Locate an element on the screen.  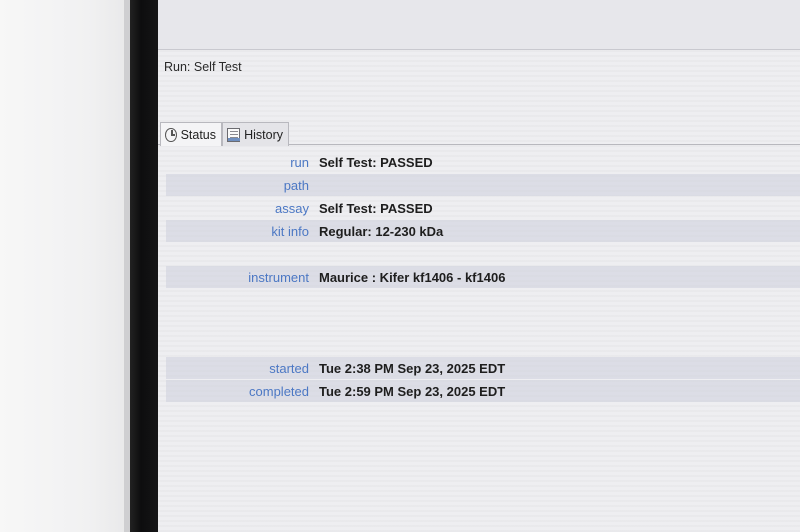
instrument-label: instrument is located at coordinates (278, 277).